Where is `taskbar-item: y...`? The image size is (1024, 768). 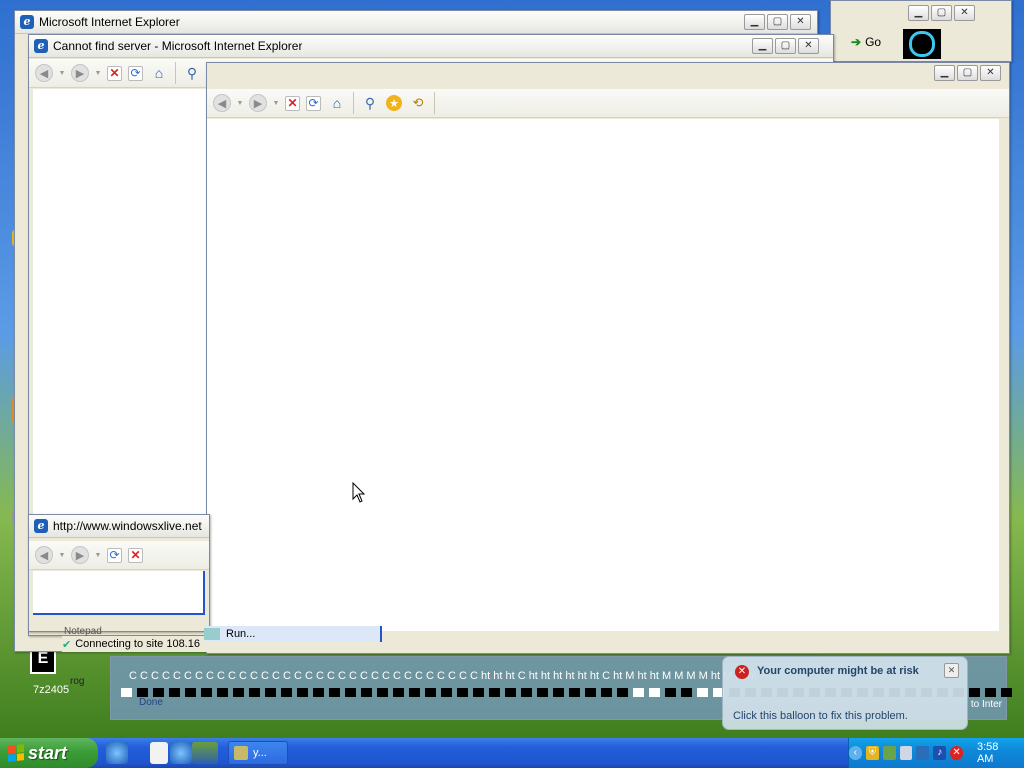
taskbar-item: y... is located at coordinates (258, 753).